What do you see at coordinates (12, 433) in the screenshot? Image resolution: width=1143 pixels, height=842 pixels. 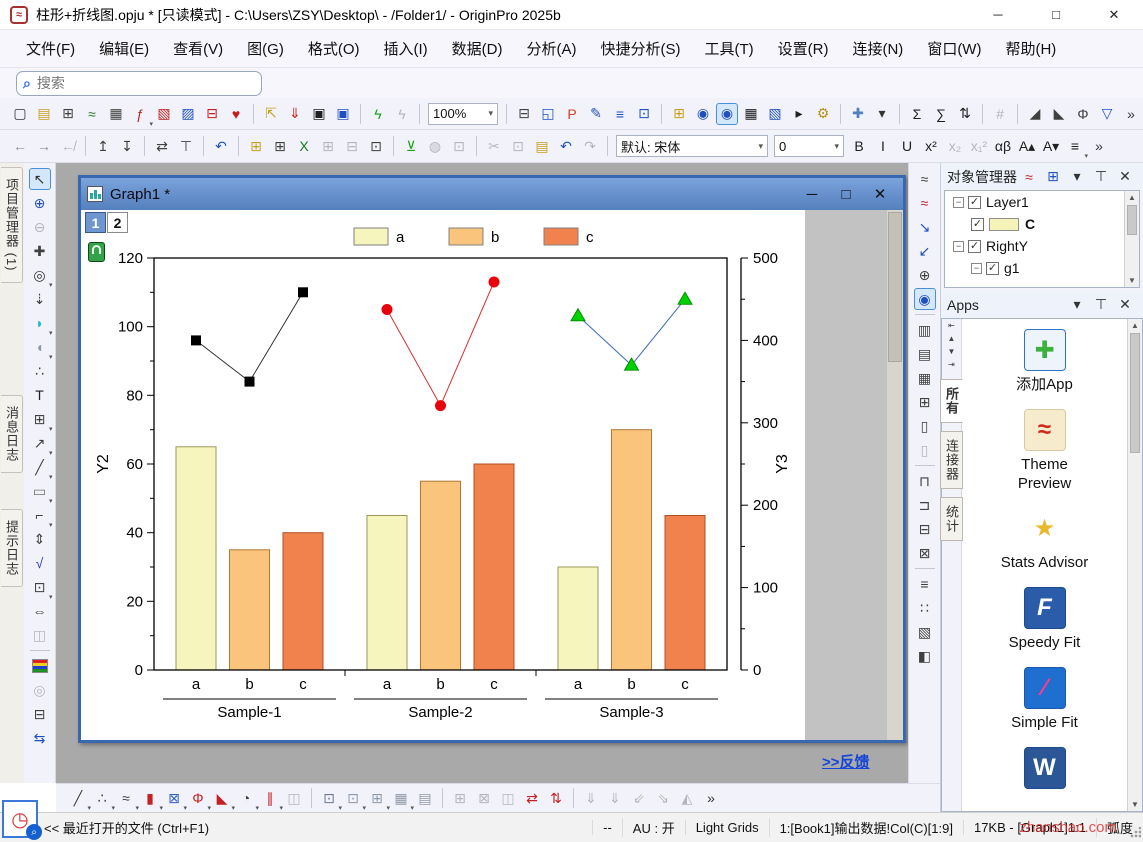 I see `left-dock-tab-1: 消息日志` at bounding box center [12, 433].